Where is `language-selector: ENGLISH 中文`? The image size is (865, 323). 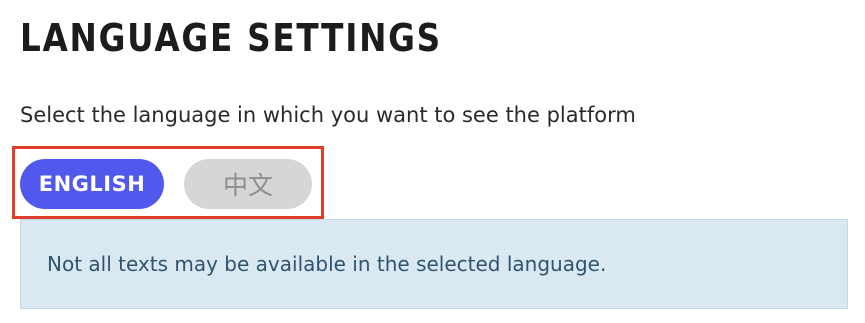 language-selector: ENGLISH 中文 is located at coordinates (166, 184).